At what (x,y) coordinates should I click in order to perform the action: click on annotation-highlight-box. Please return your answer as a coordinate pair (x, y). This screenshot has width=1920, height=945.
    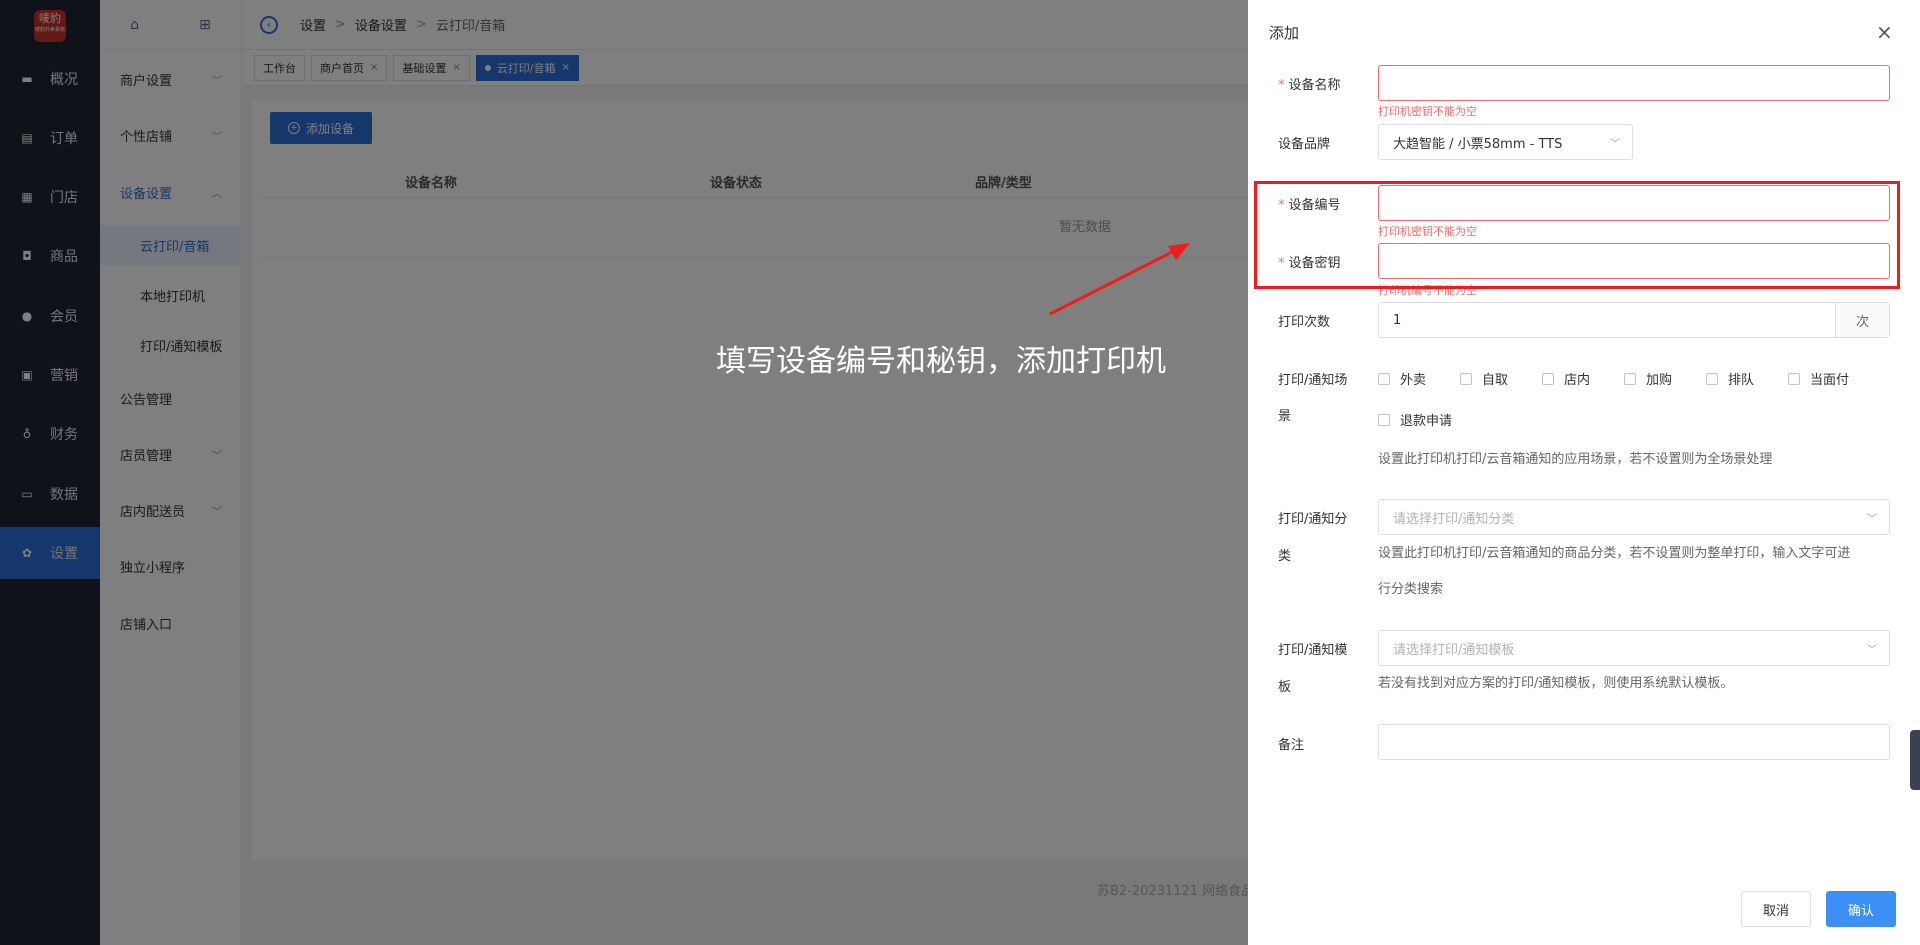
    Looking at the image, I should click on (1577, 235).